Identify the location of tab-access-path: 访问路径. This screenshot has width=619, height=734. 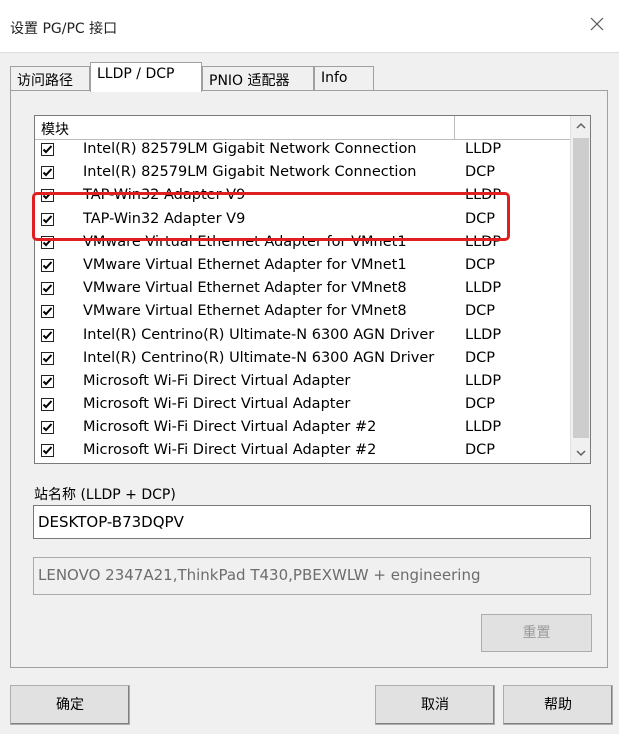
(50, 78).